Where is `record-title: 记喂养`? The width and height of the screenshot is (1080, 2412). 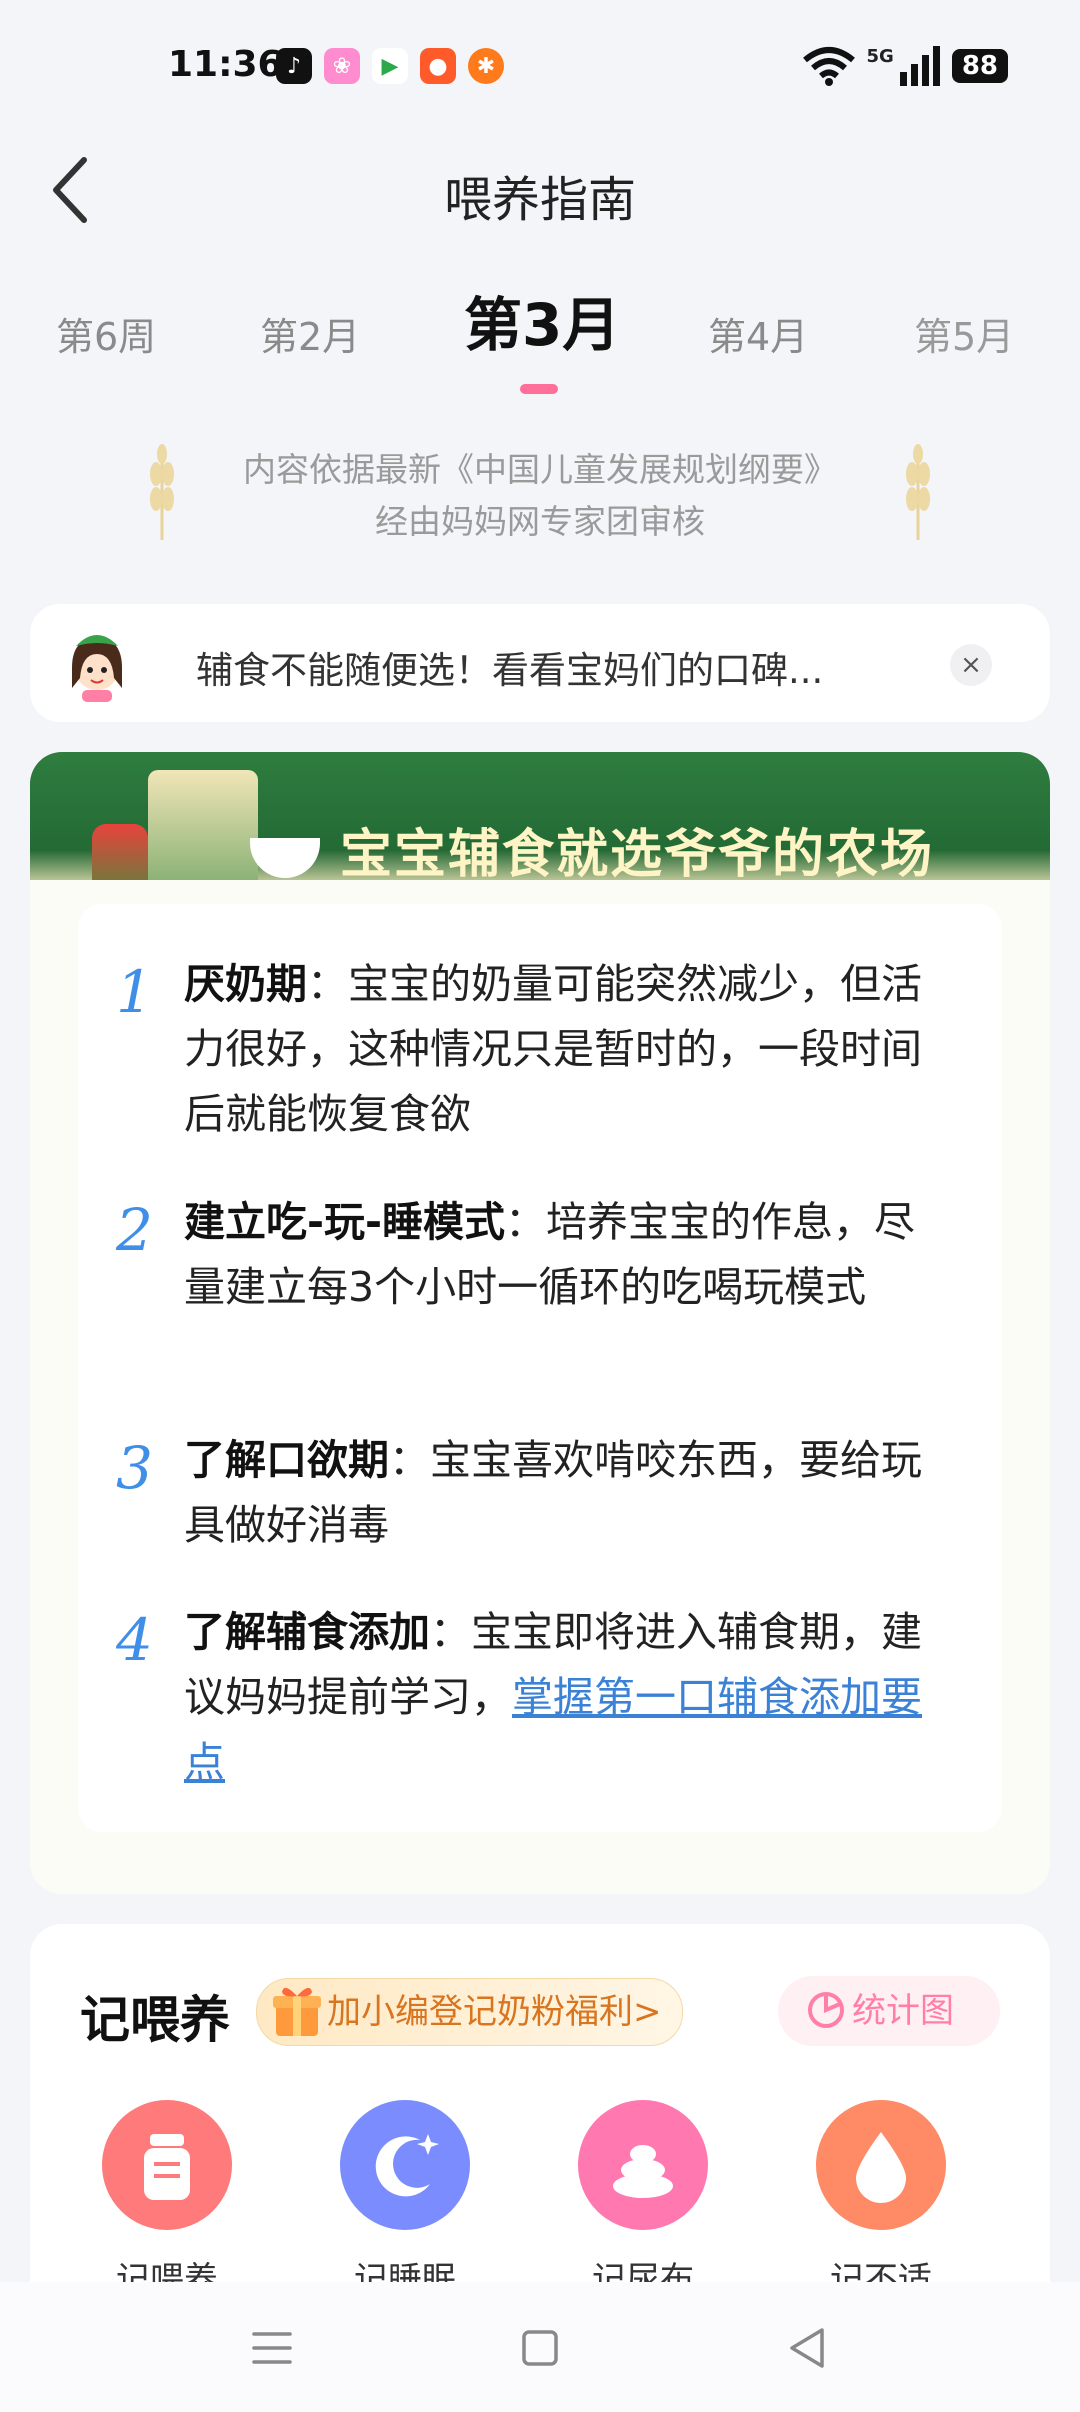
record-title: 记喂养 is located at coordinates (155, 2020).